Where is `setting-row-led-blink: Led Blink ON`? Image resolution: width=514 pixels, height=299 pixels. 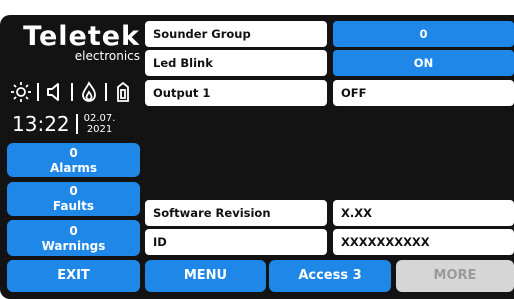
setting-row-led-blink: Led Blink ON is located at coordinates (257, 63).